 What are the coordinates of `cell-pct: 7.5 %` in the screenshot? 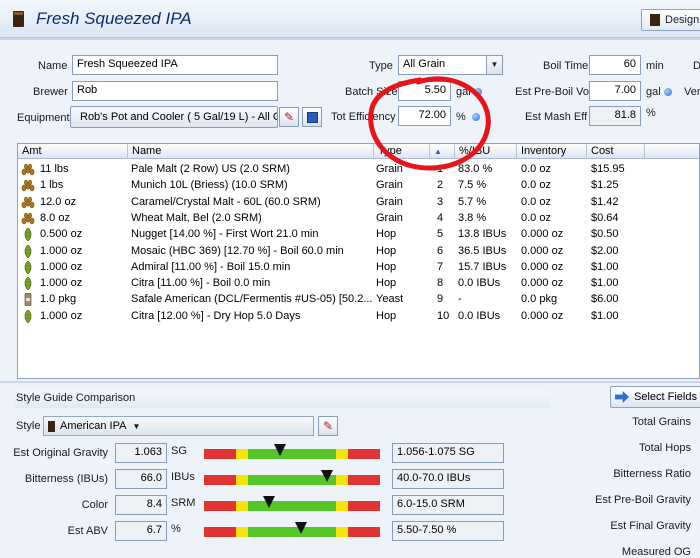 It's located at (472, 185).